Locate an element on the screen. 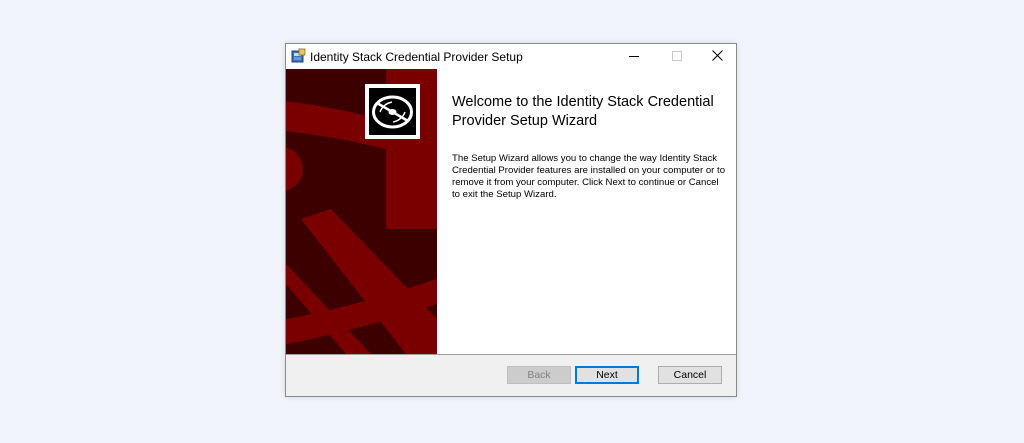  minimize-button is located at coordinates (634, 56).